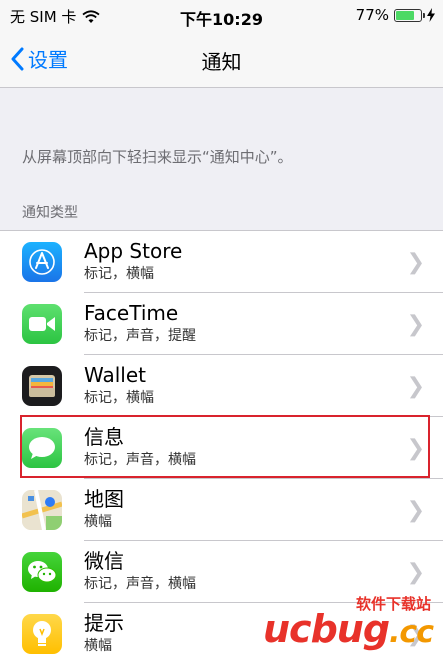 This screenshot has width=443, height=665. What do you see at coordinates (131, 313) in the screenshot?
I see `app-name: FaceTime` at bounding box center [131, 313].